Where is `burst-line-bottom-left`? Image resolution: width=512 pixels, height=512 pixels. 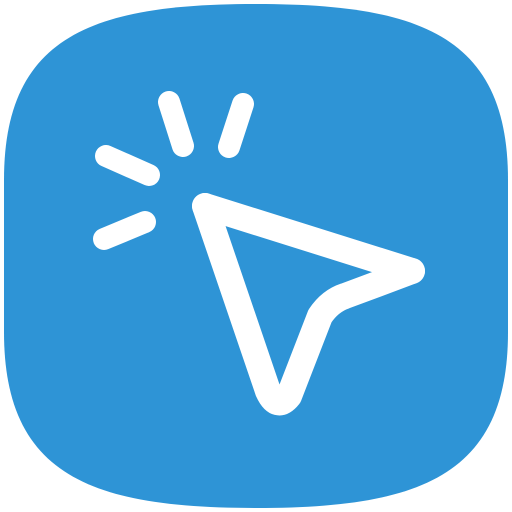 burst-line-bottom-left is located at coordinates (124, 230).